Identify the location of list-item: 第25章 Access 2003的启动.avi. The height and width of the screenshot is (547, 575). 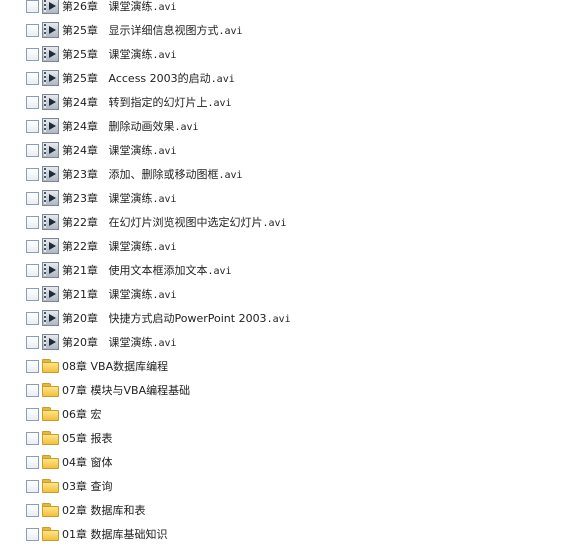
(287, 79).